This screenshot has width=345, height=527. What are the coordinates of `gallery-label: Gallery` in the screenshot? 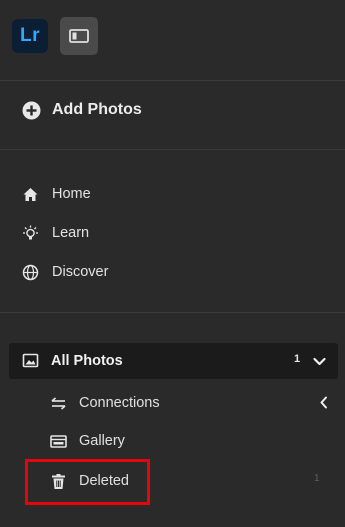 It's located at (102, 441).